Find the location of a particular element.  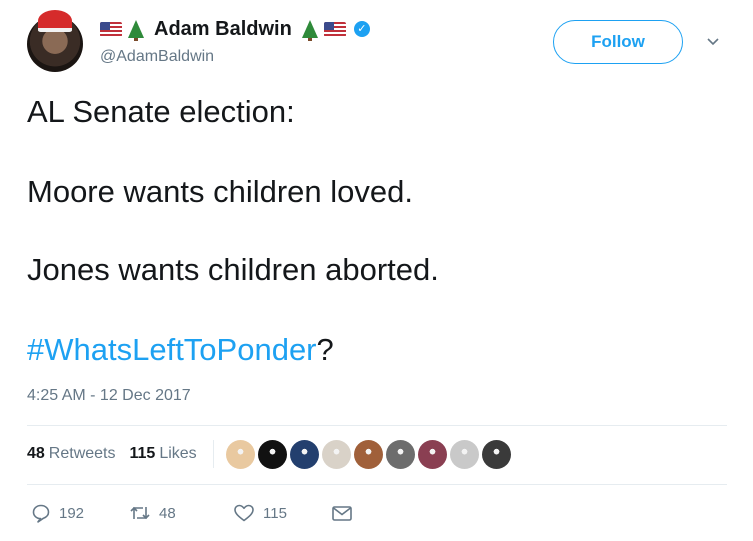

like-button: 115 is located at coordinates (260, 513).